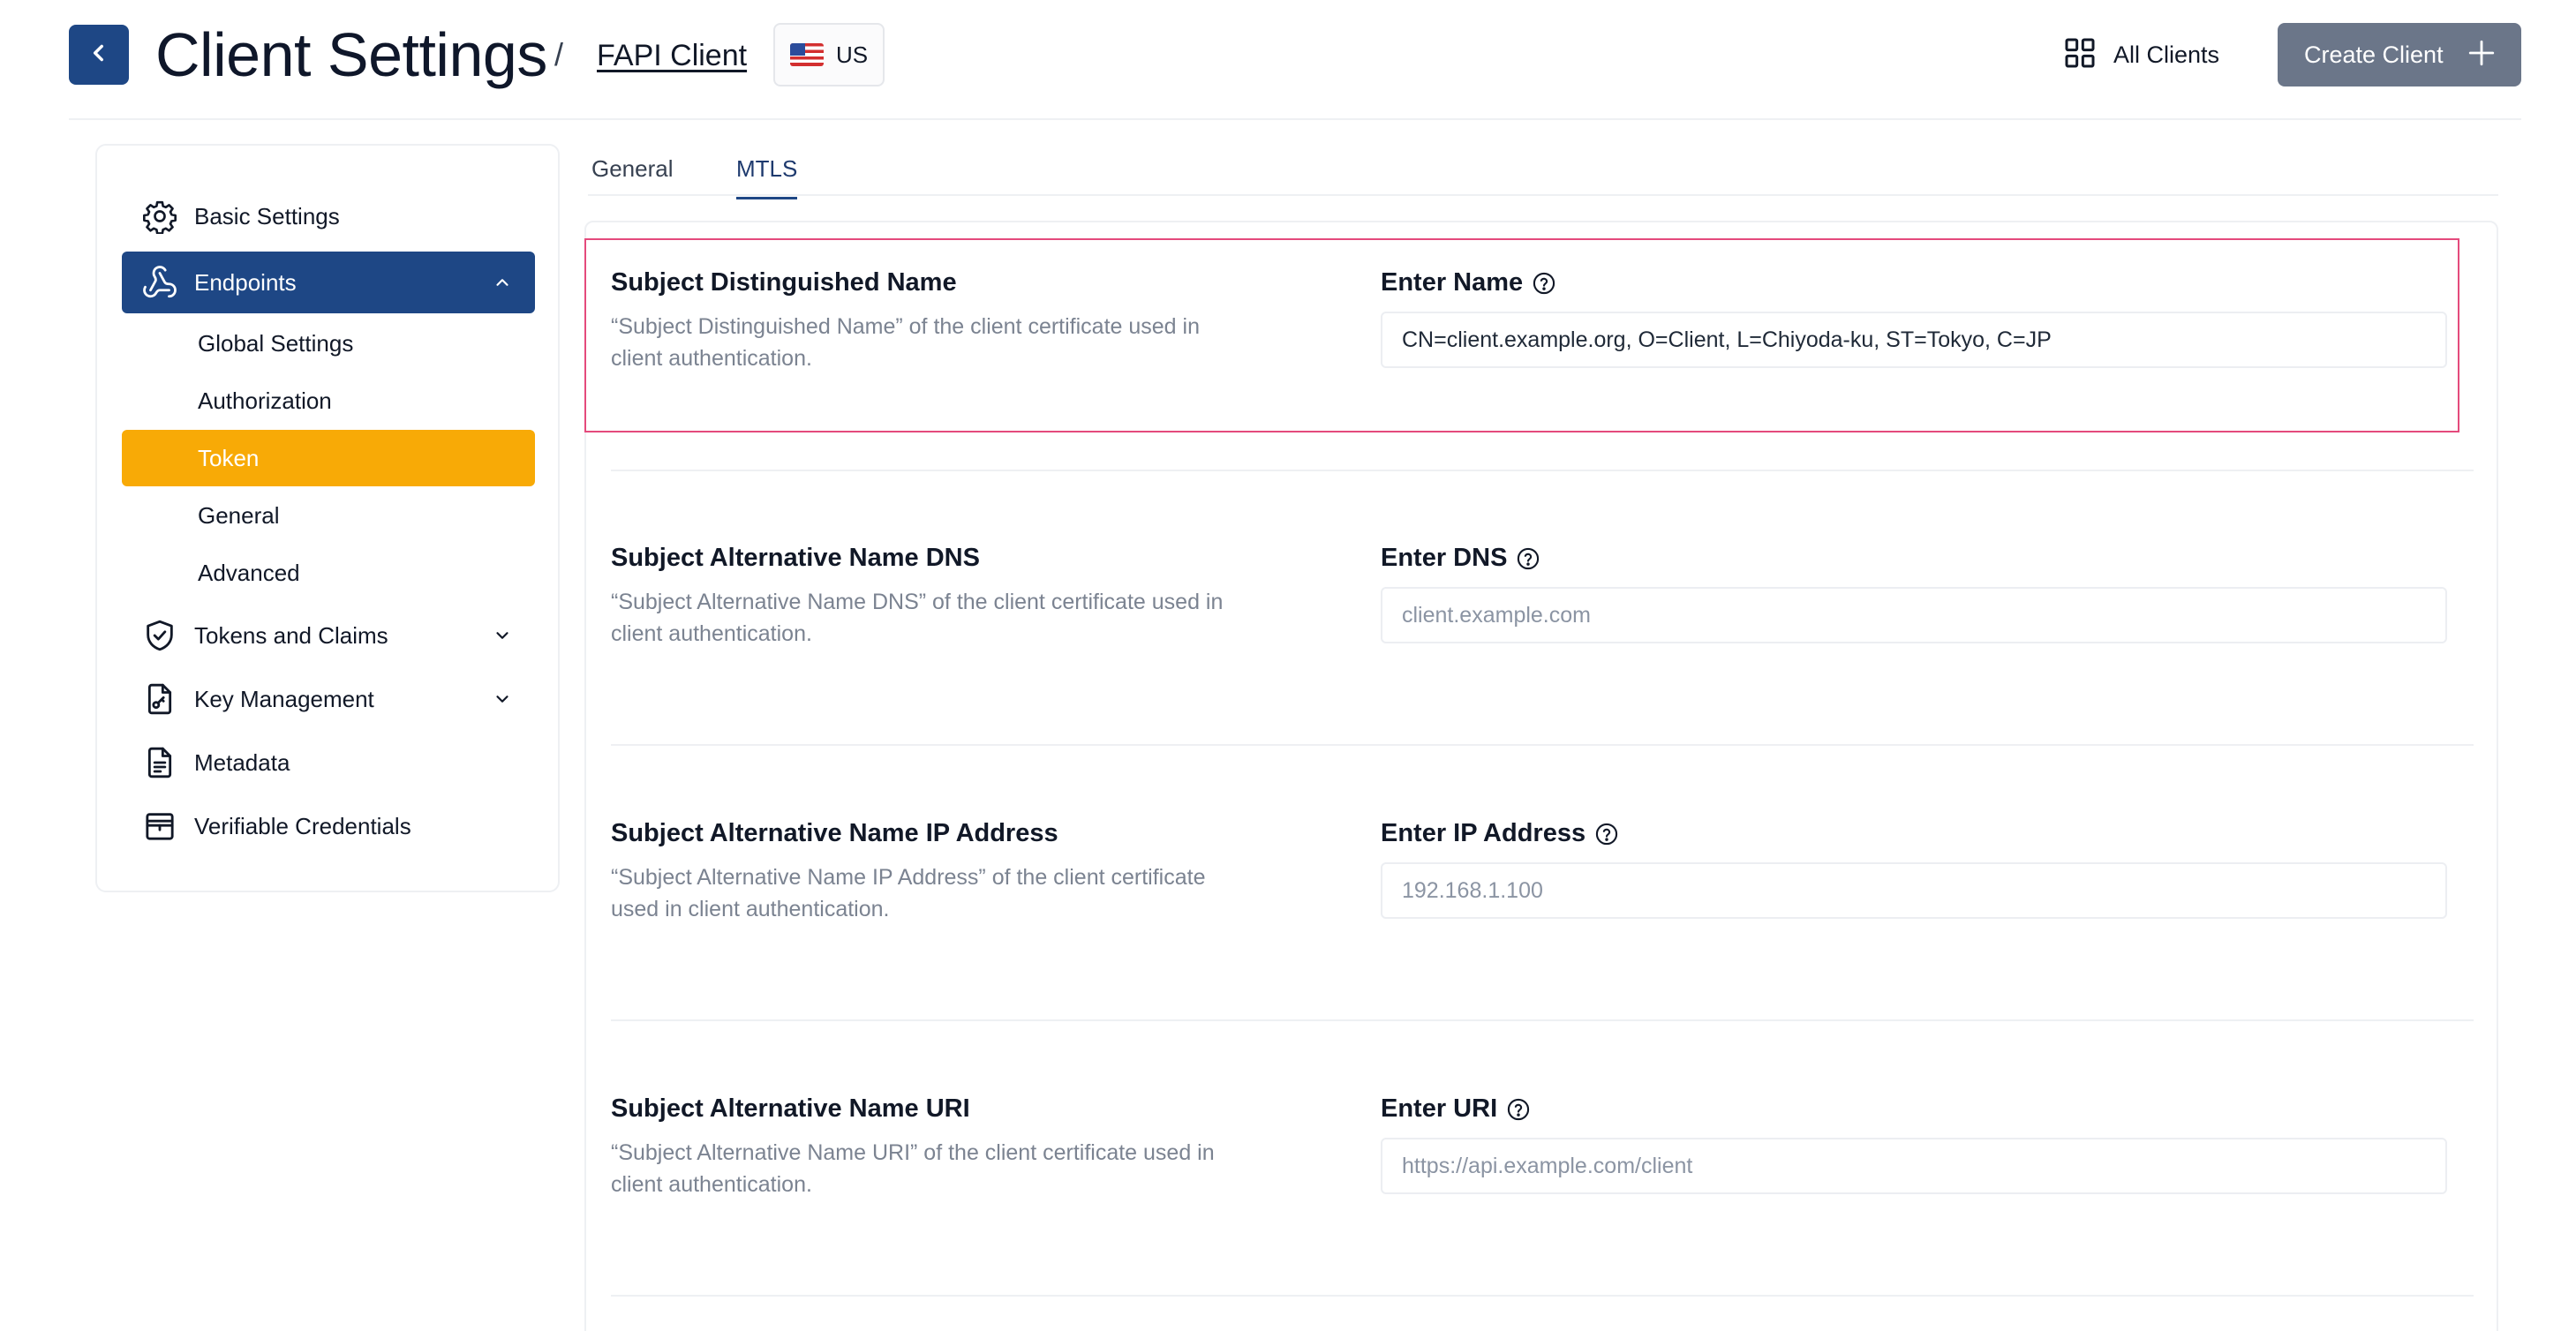 This screenshot has width=2576, height=1331. What do you see at coordinates (302, 825) in the screenshot?
I see `sidebar-item-label: Verifiable Credentials` at bounding box center [302, 825].